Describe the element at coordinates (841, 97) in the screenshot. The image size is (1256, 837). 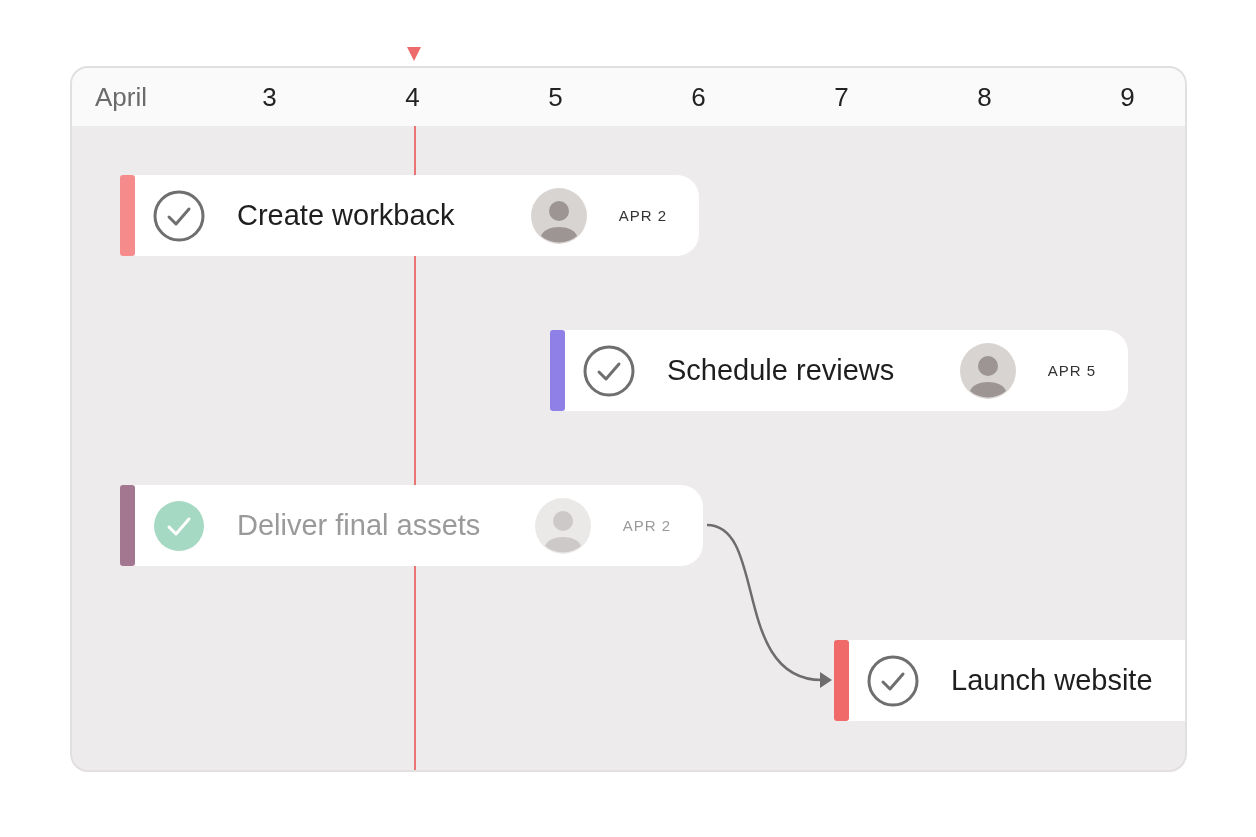
I see `day-label: 7` at that location.